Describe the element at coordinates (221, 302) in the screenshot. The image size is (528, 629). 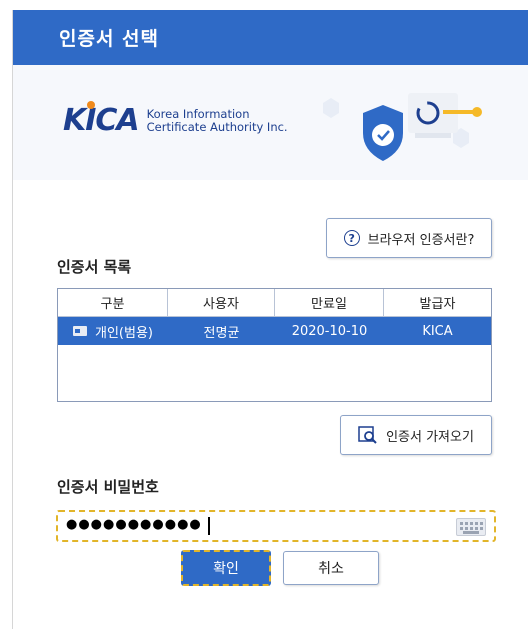
I see `column-header: 사용자` at that location.